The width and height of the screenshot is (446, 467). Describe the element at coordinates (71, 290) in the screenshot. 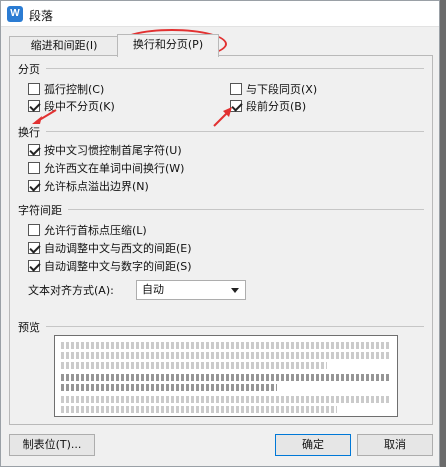

I see `text-alignment-label: 文本对齐方式(A):` at that location.